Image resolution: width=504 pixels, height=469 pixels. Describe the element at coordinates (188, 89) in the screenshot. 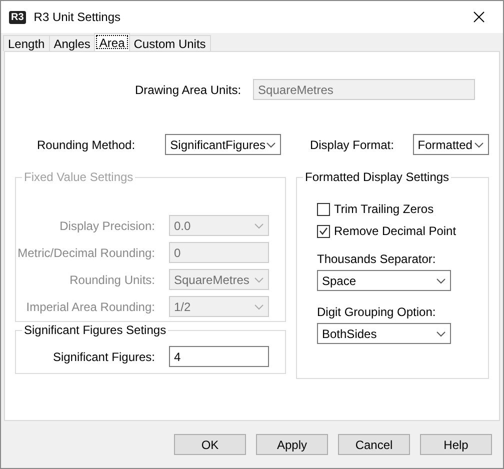

I see `field-label: Drawing Area Units:` at that location.